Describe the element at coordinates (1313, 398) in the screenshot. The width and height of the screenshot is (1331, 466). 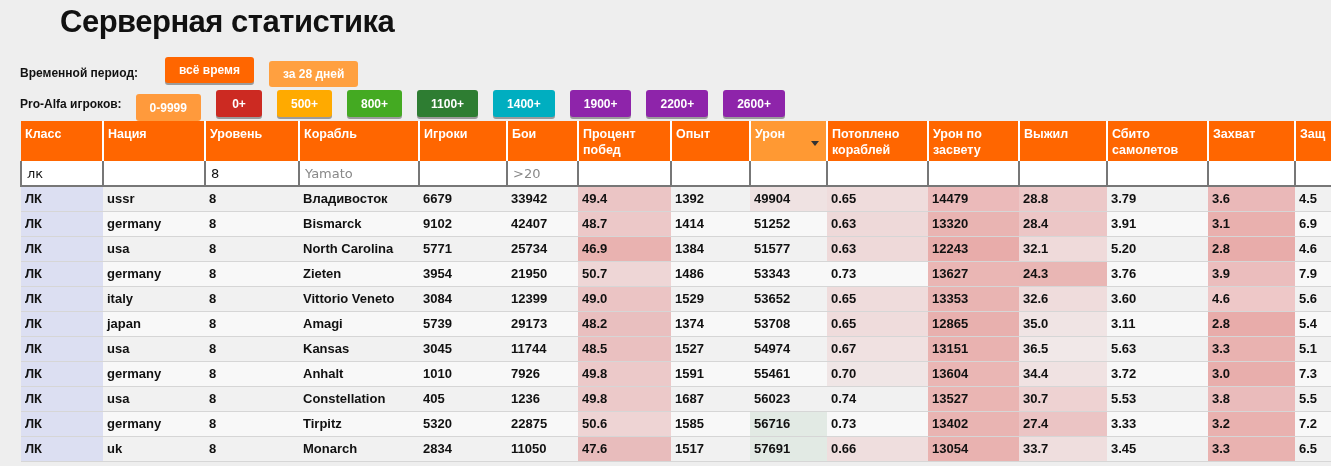
I see `table-cell: 5.5` at that location.